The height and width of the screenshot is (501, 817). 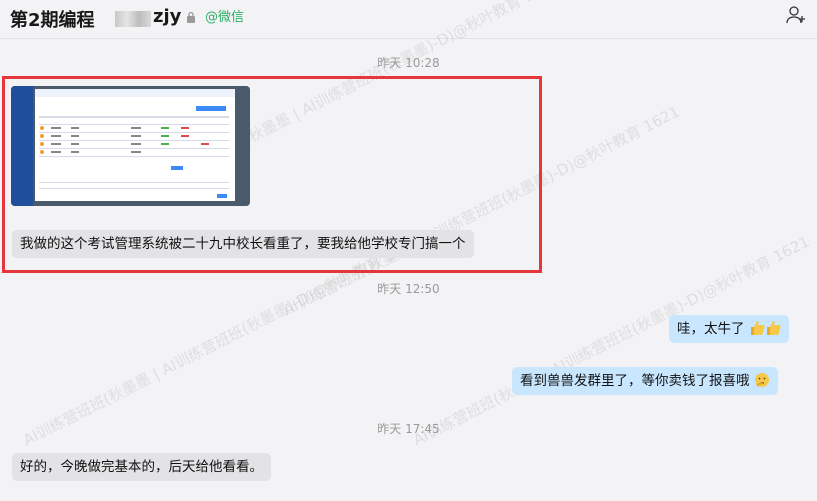 What do you see at coordinates (408, 289) in the screenshot?
I see `timestamp: 昨天 12:50` at bounding box center [408, 289].